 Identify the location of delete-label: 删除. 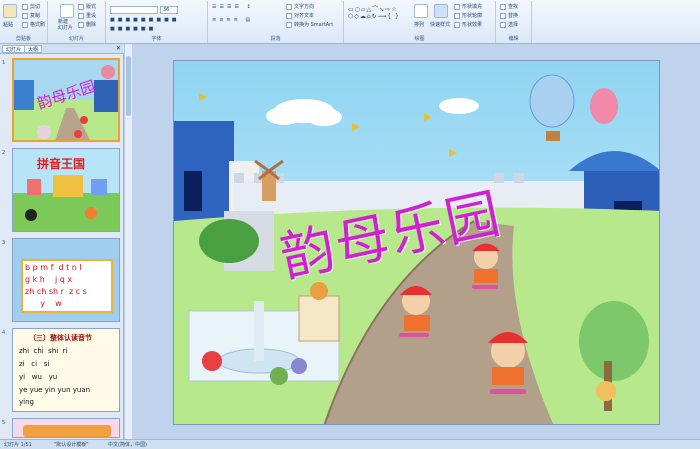
(91, 25).